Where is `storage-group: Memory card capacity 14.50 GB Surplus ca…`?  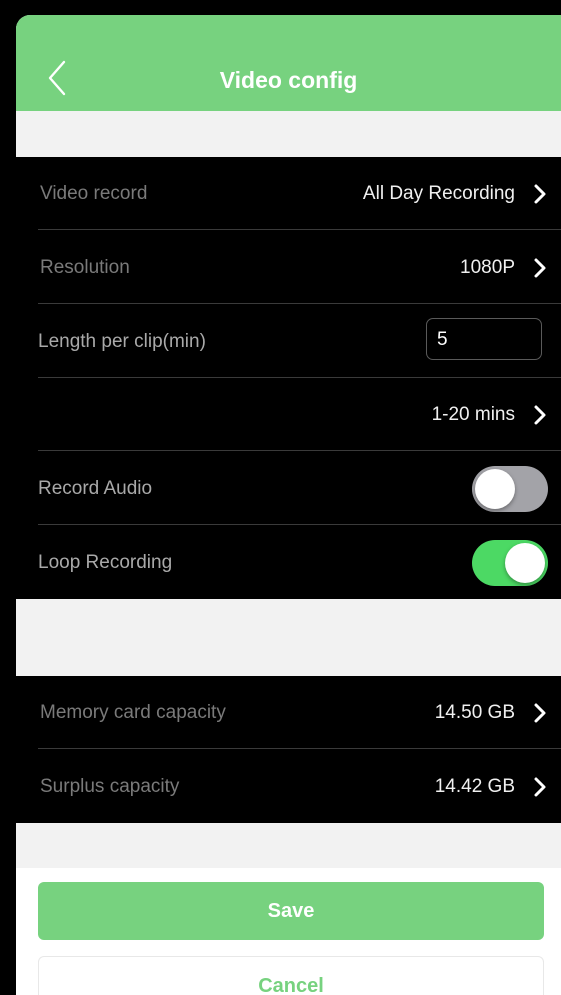
storage-group: Memory card capacity 14.50 GB Surplus ca… is located at coordinates (288, 749).